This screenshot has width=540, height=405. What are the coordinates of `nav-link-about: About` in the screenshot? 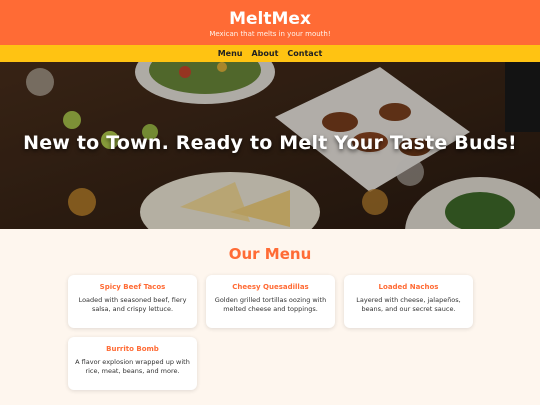 It's located at (264, 53).